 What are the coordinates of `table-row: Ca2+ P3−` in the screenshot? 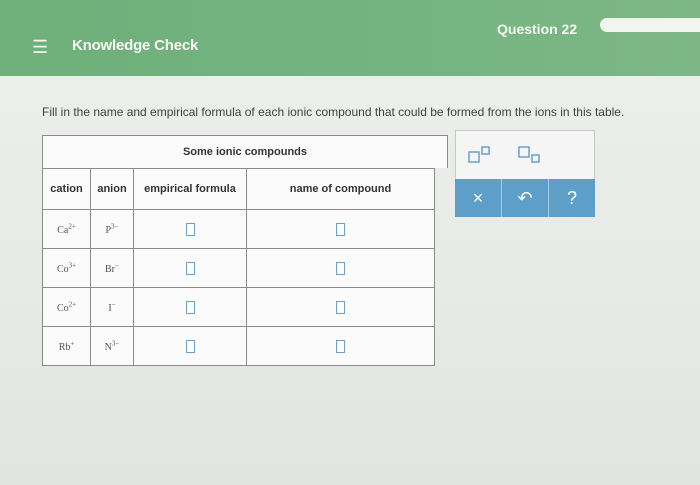 It's located at (238, 229).